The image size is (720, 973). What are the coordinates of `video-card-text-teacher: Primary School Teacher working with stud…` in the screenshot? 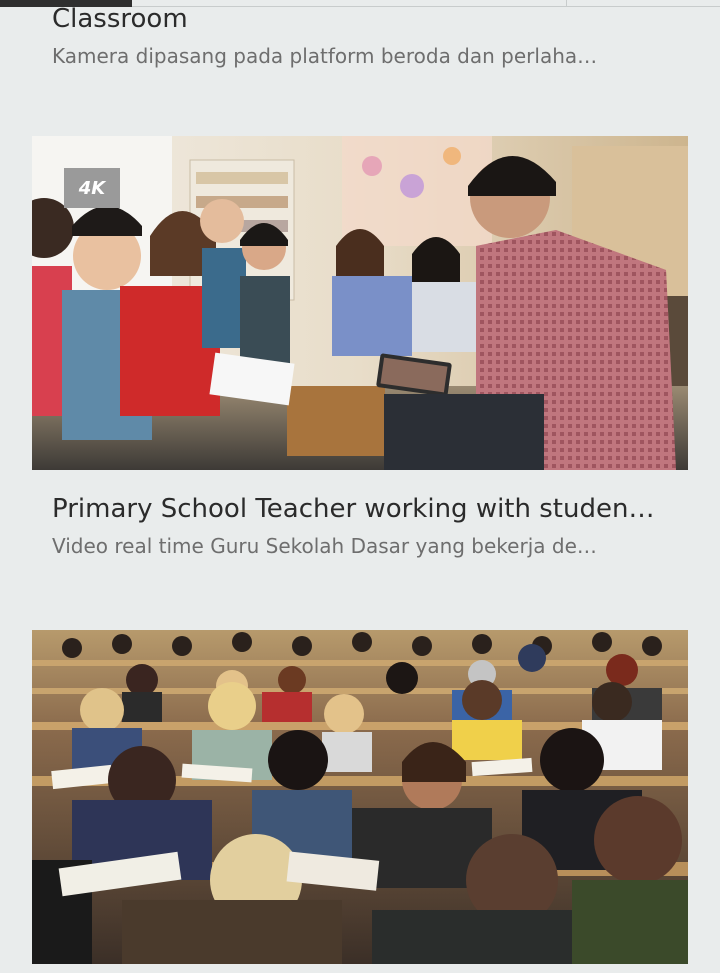 It's located at (372, 526).